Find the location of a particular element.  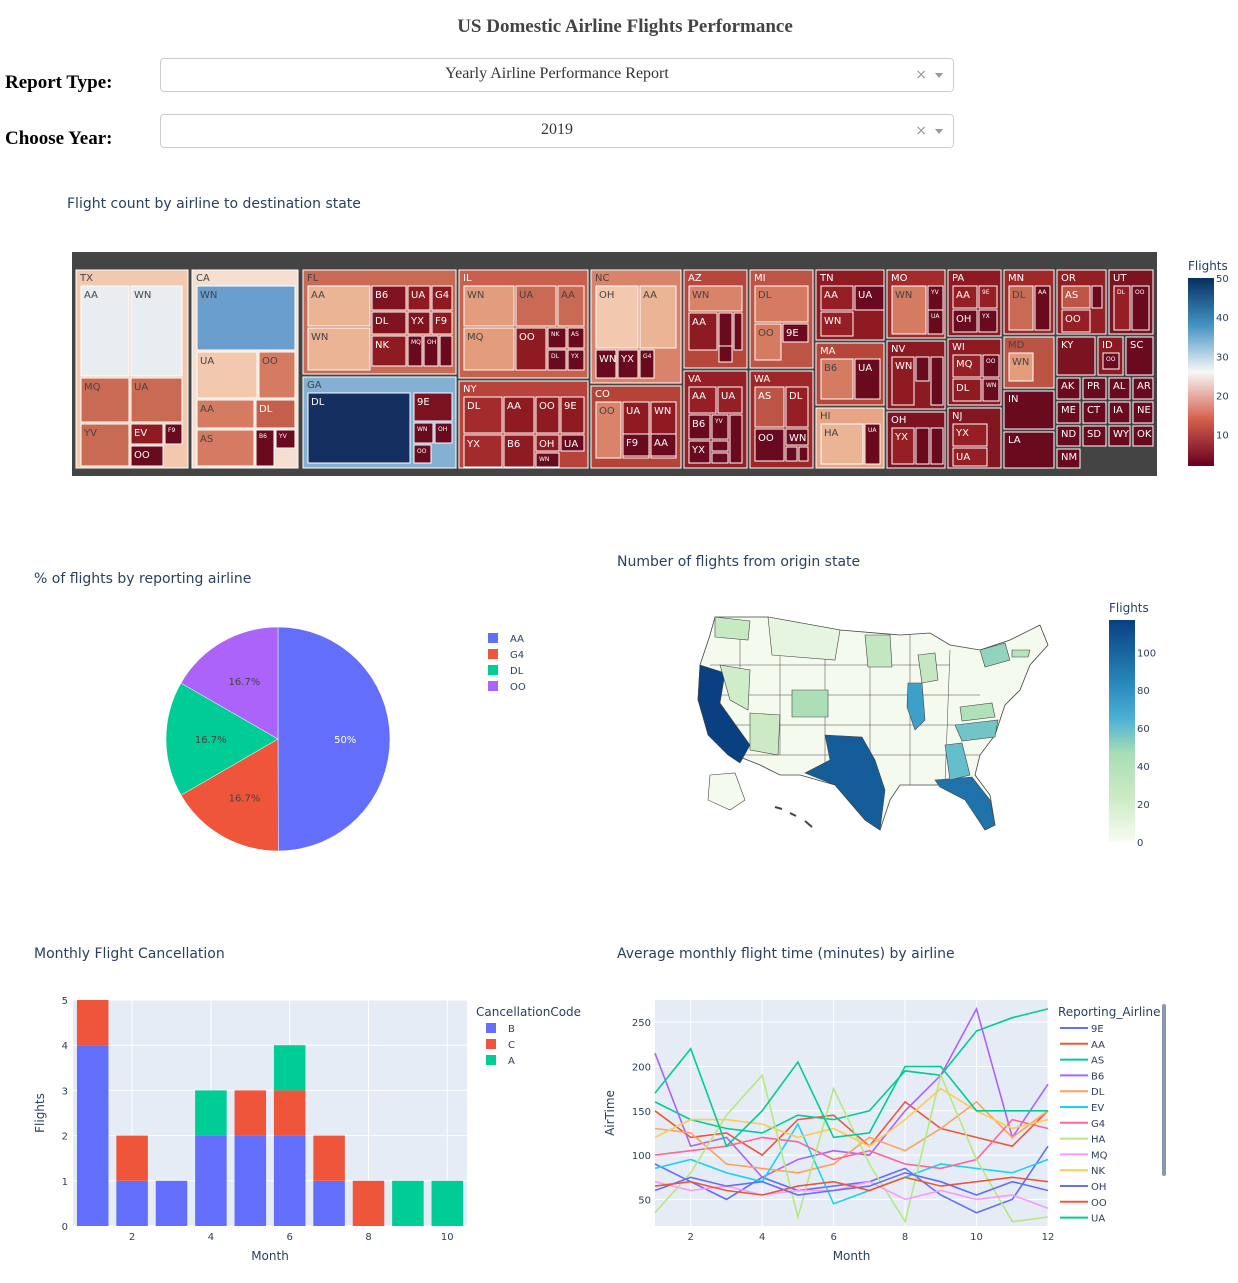

page-title: US Domestic Airline Flights Performance is located at coordinates (625, 26).